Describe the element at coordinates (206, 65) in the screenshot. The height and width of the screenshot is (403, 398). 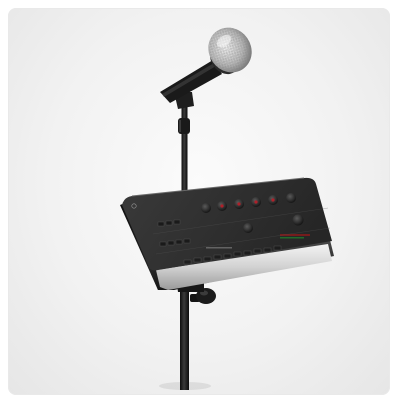
I see `microphone` at that location.